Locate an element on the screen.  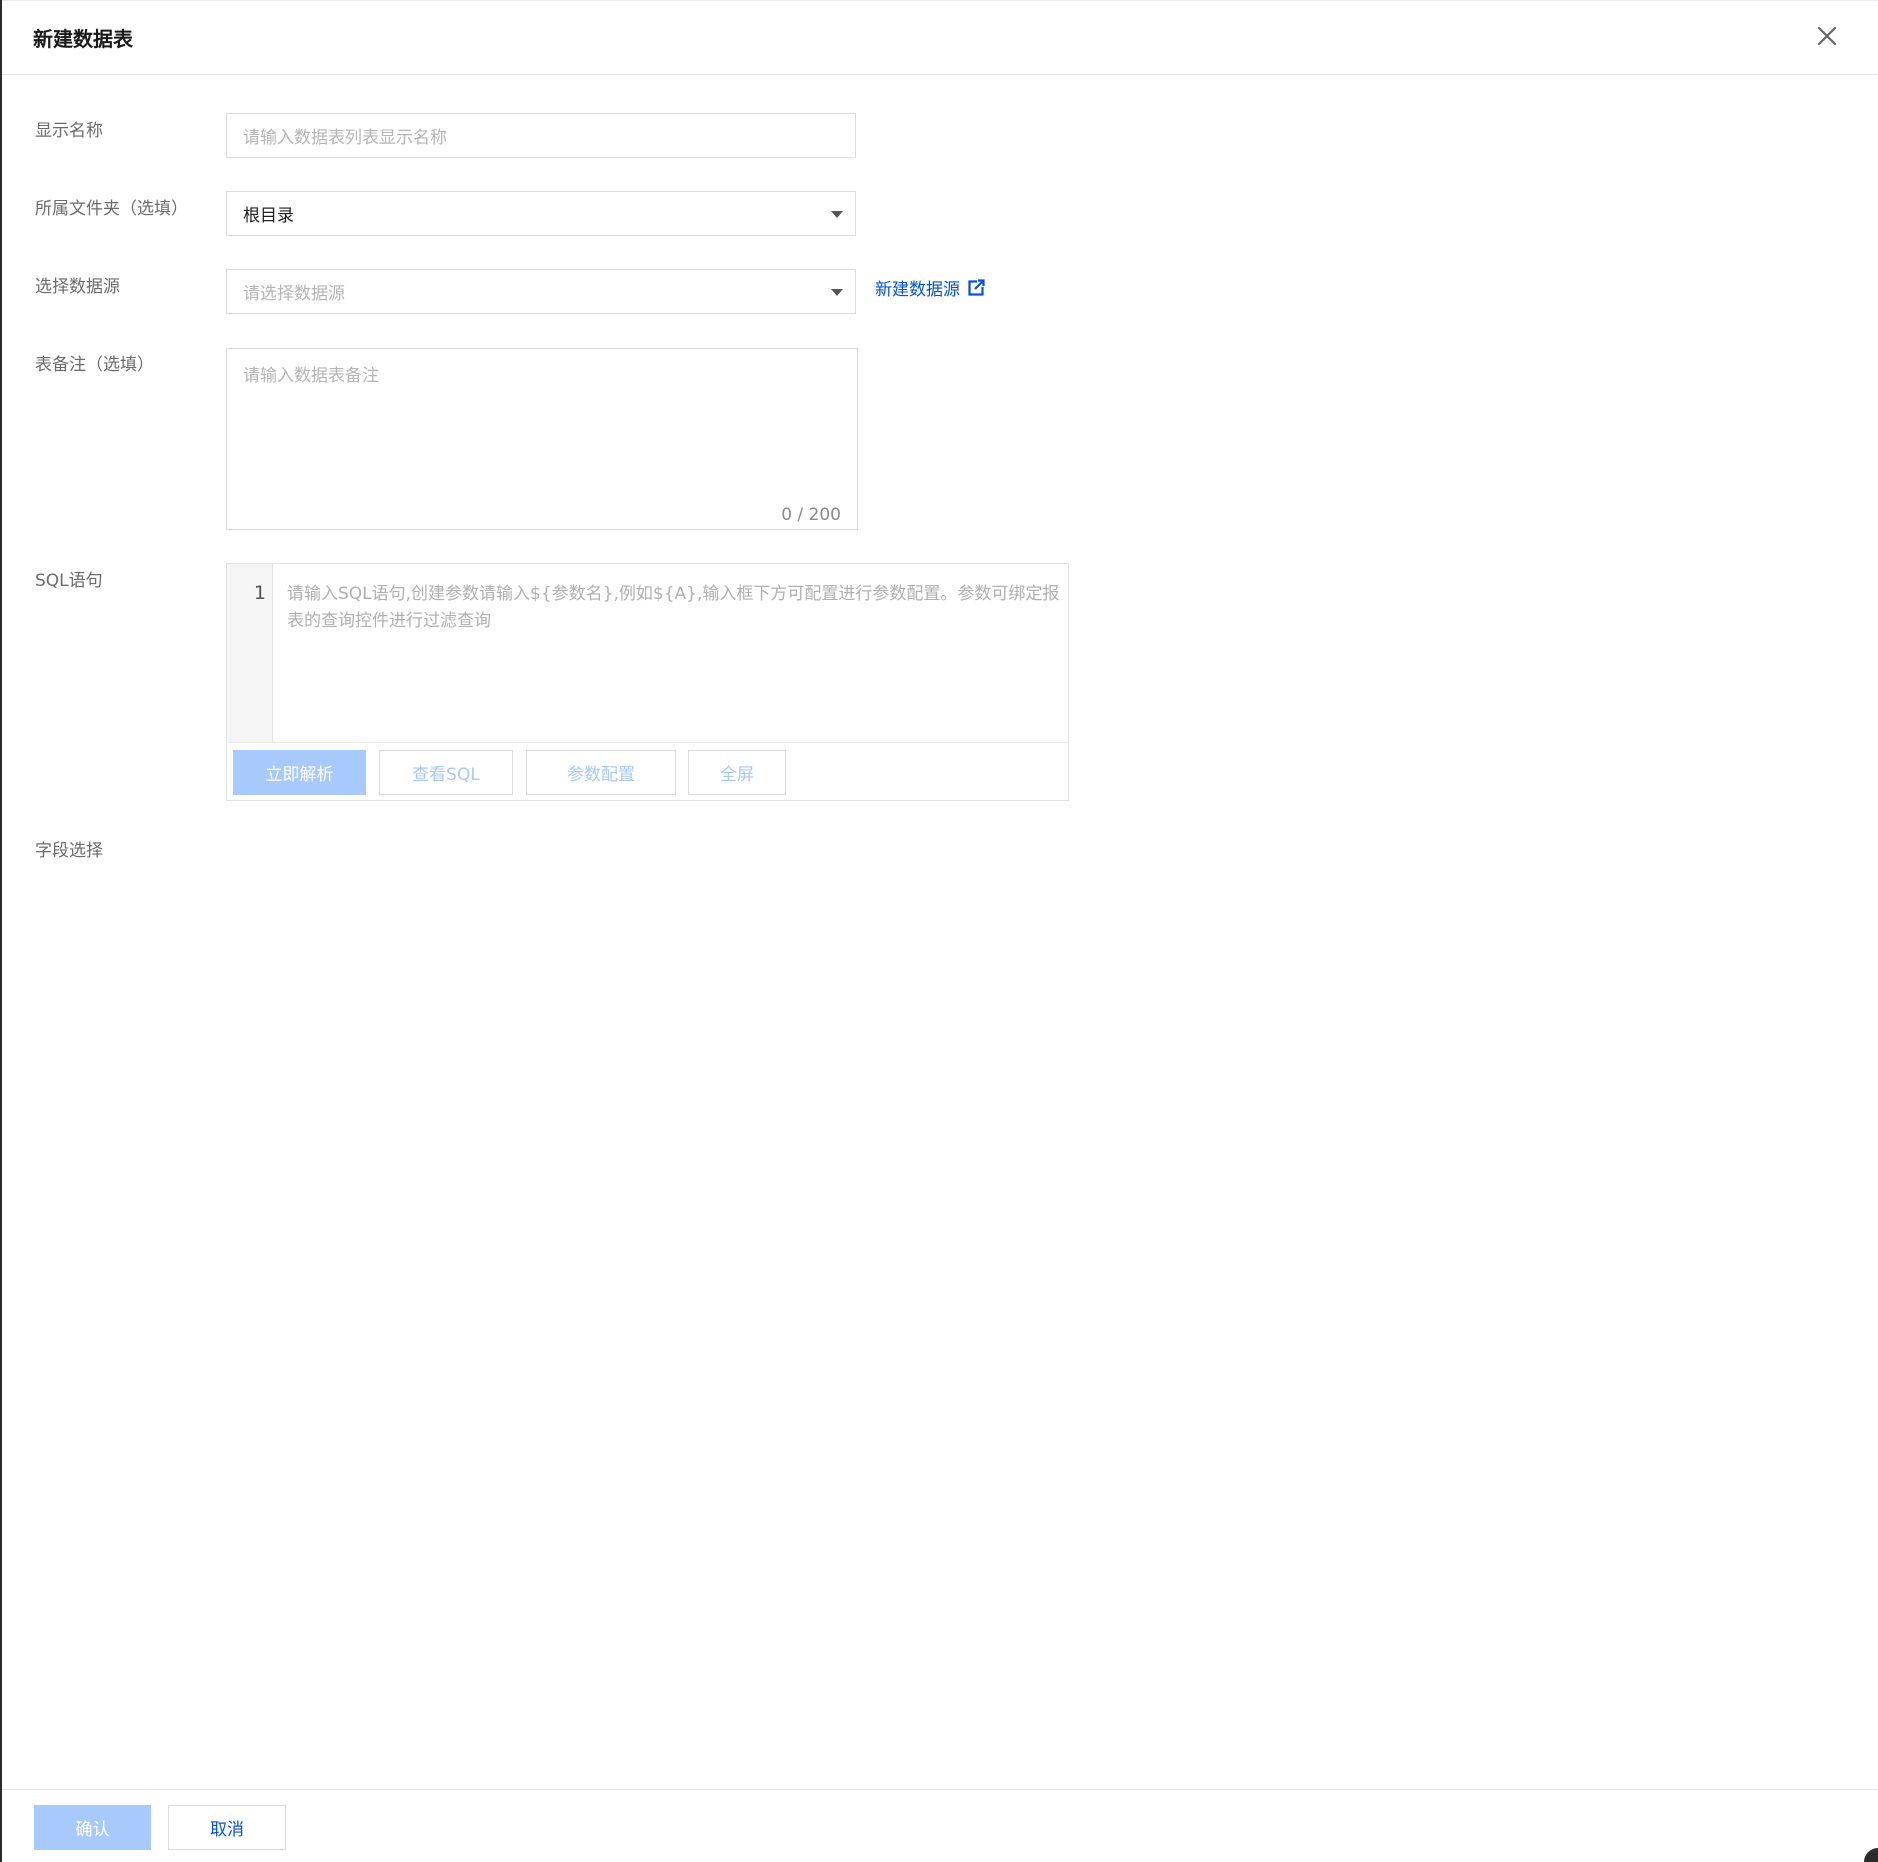
remark-label: 表备注（选填） is located at coordinates (94, 365).